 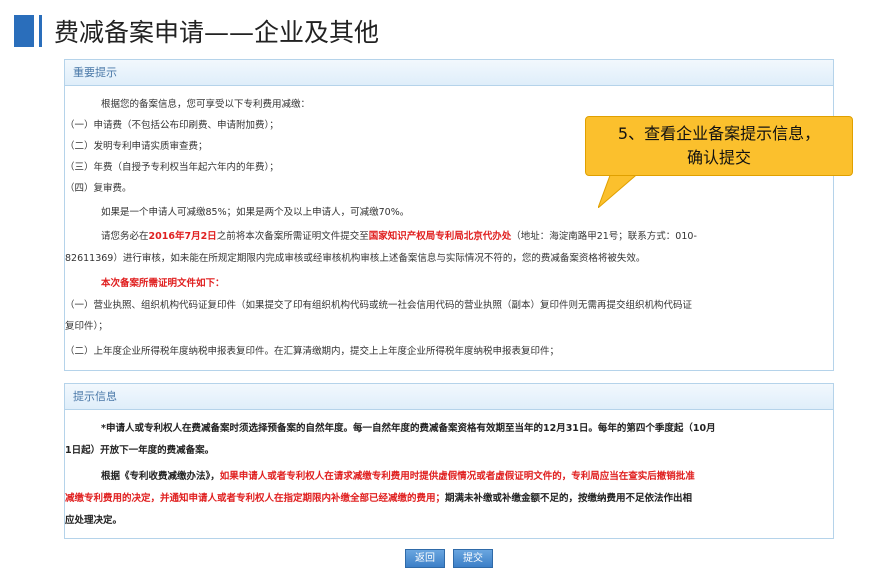 I want to click on info-p2-b-black: 期满未补缴或补缴金额不足的，按缴纳费用不足依法作出相, so click(x=569, y=498).